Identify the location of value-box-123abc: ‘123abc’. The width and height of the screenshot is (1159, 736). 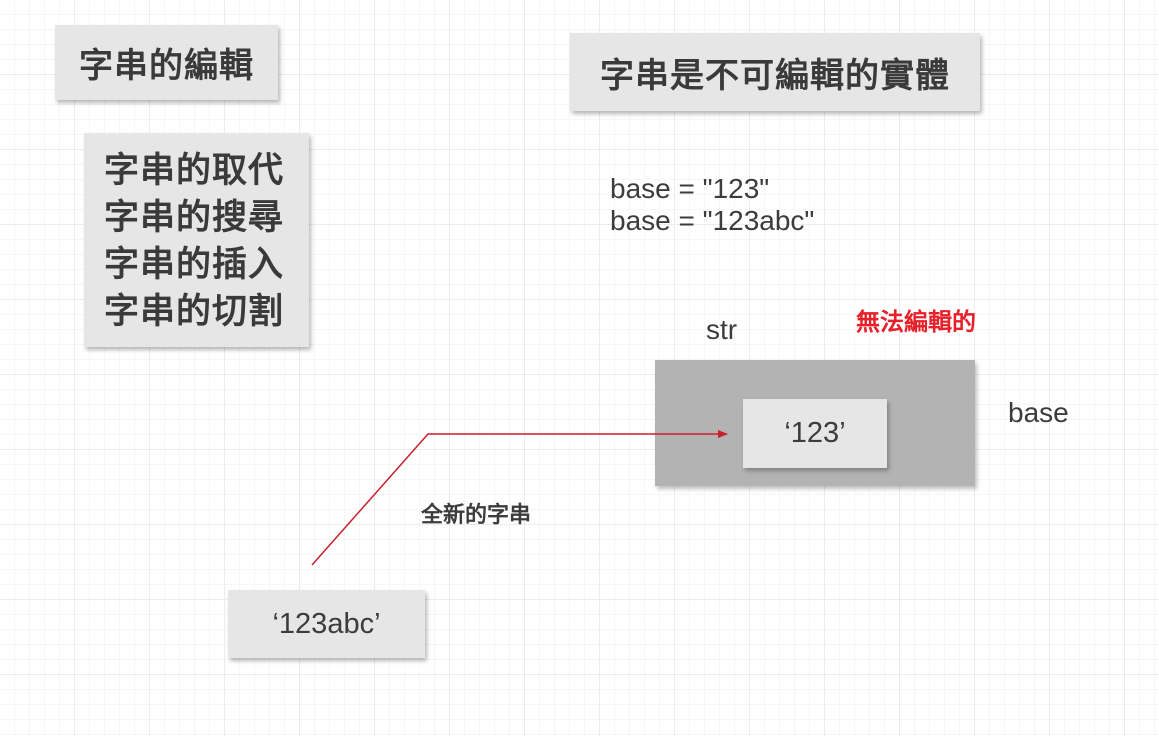
(326, 624).